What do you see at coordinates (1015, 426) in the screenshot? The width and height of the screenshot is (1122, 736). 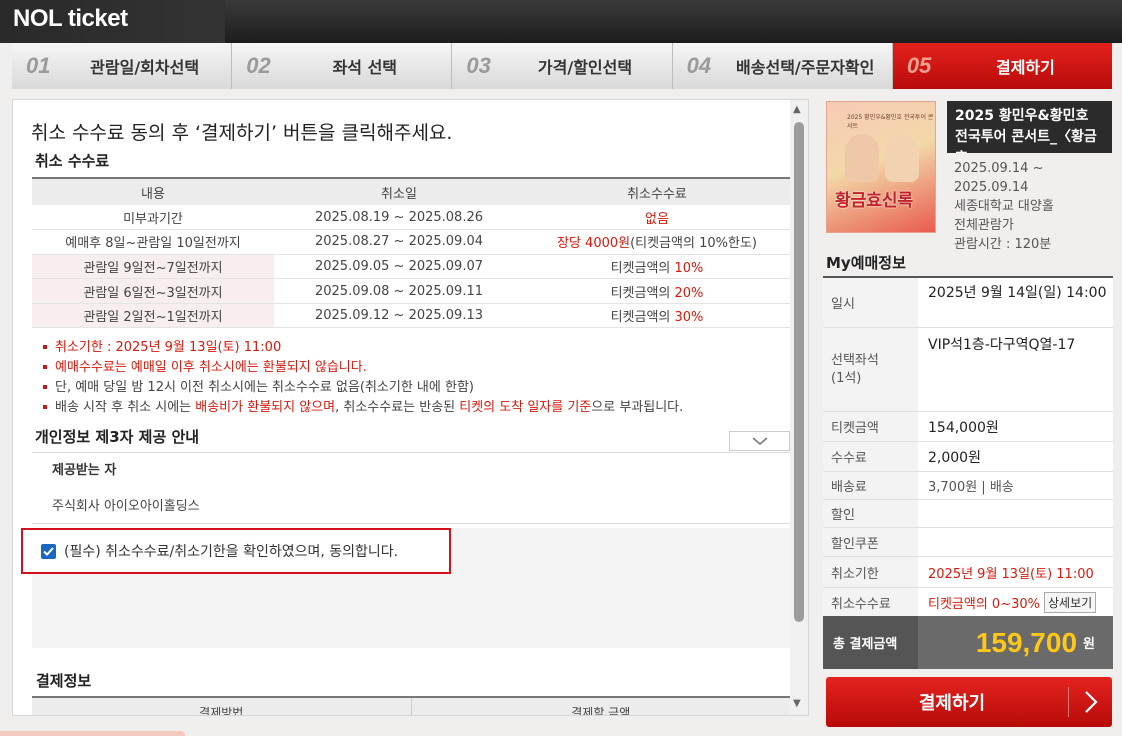 I see `booking-ticket-price: 154,000원` at bounding box center [1015, 426].